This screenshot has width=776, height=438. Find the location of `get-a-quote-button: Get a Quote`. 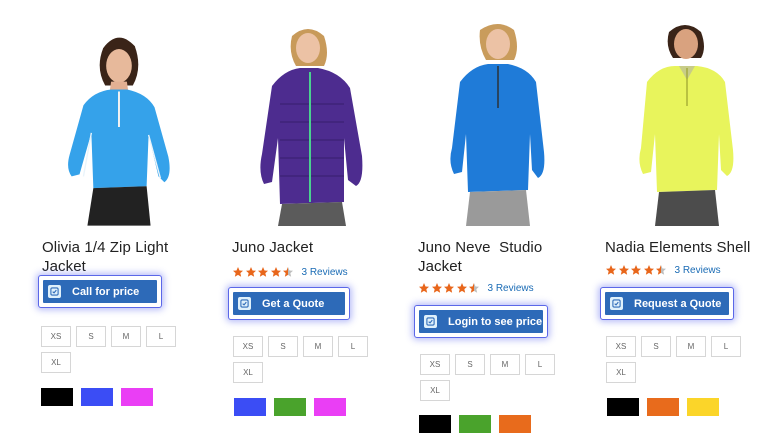

get-a-quote-button: Get a Quote is located at coordinates (289, 303).